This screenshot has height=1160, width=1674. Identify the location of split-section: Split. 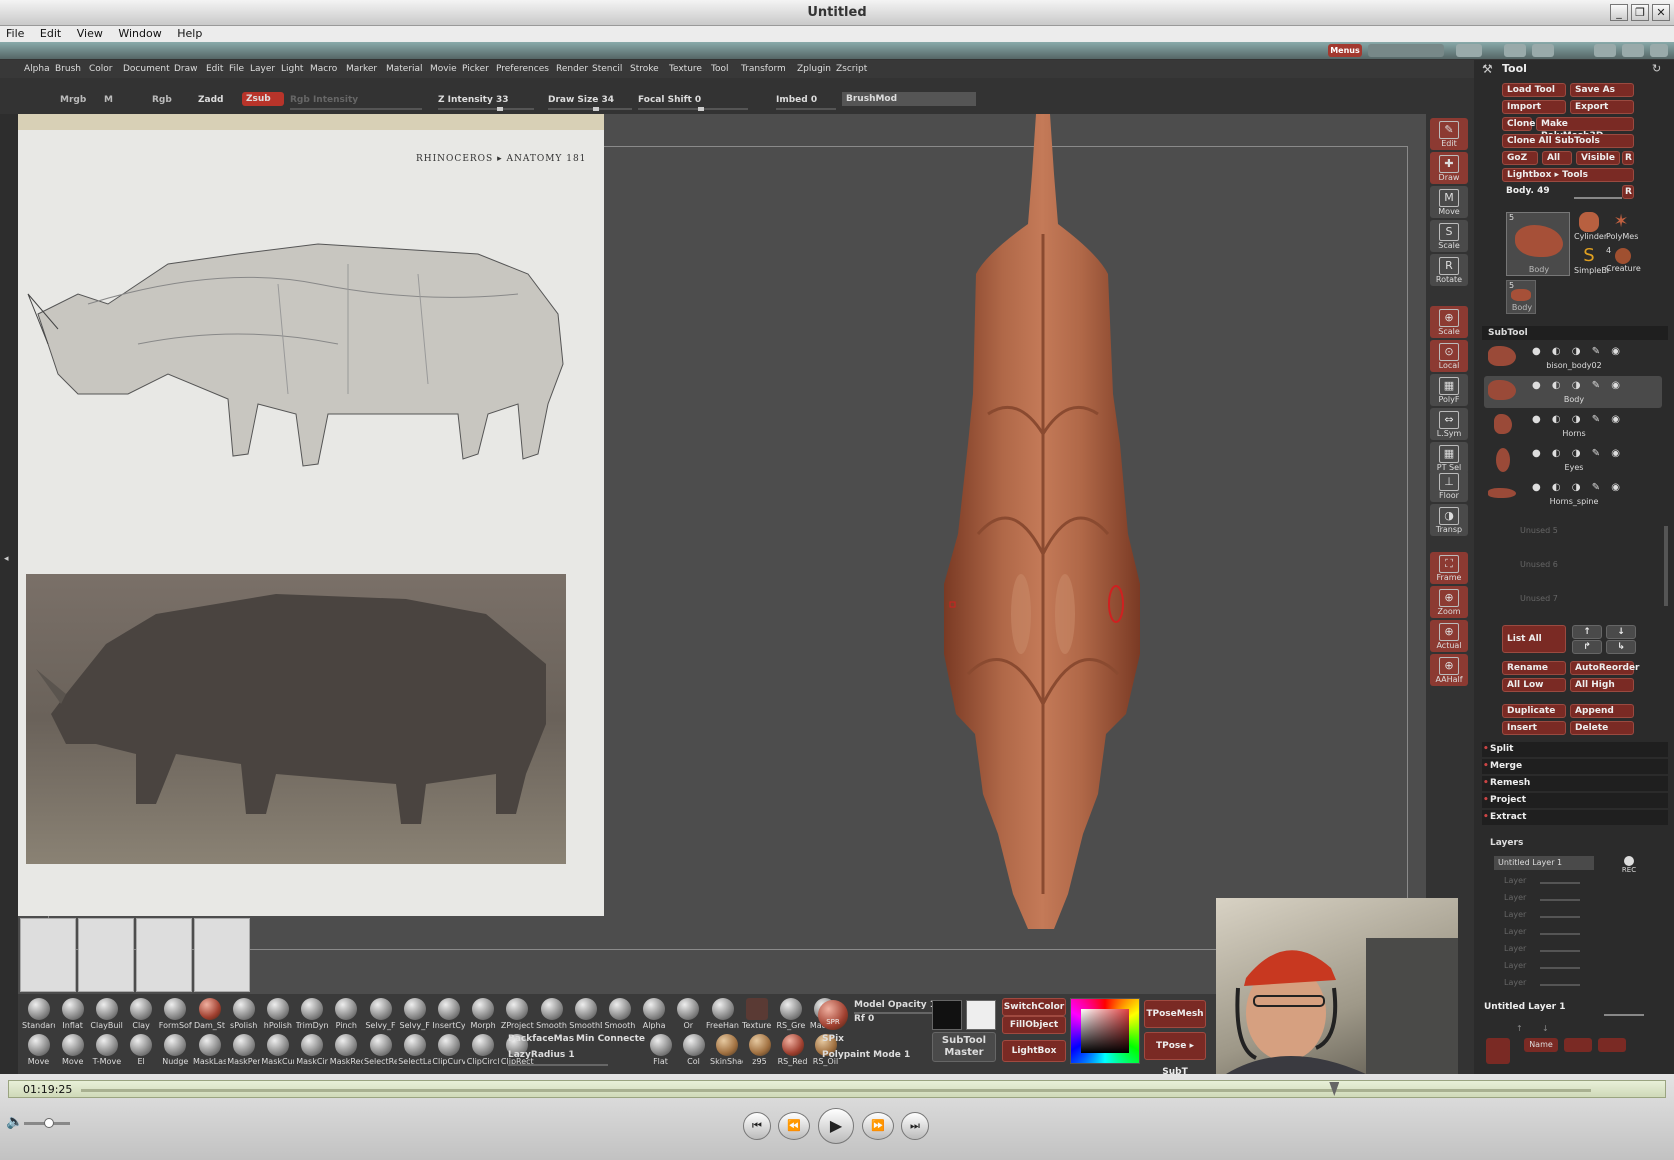
(1575, 749).